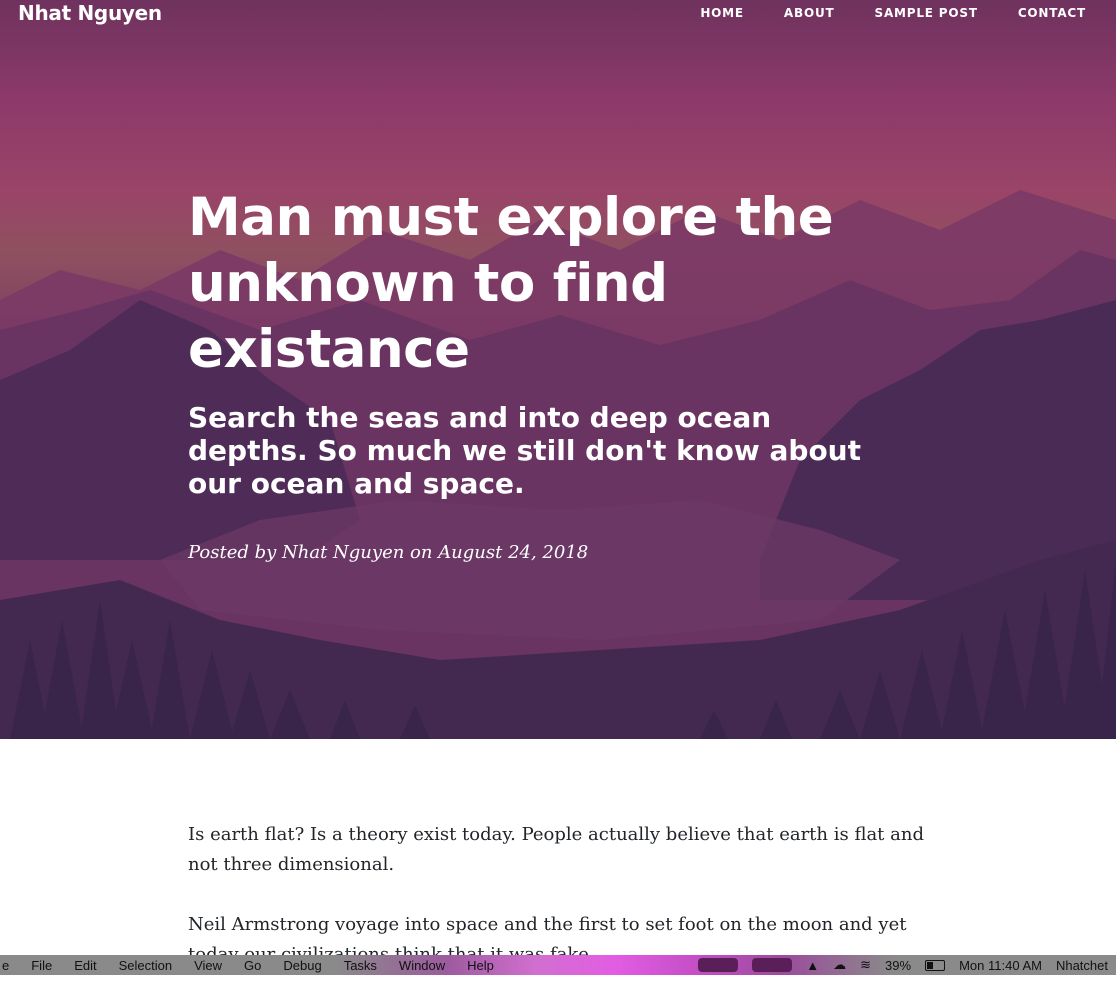  Describe the element at coordinates (812, 965) in the screenshot. I see `elephant-icon: ▲` at that location.